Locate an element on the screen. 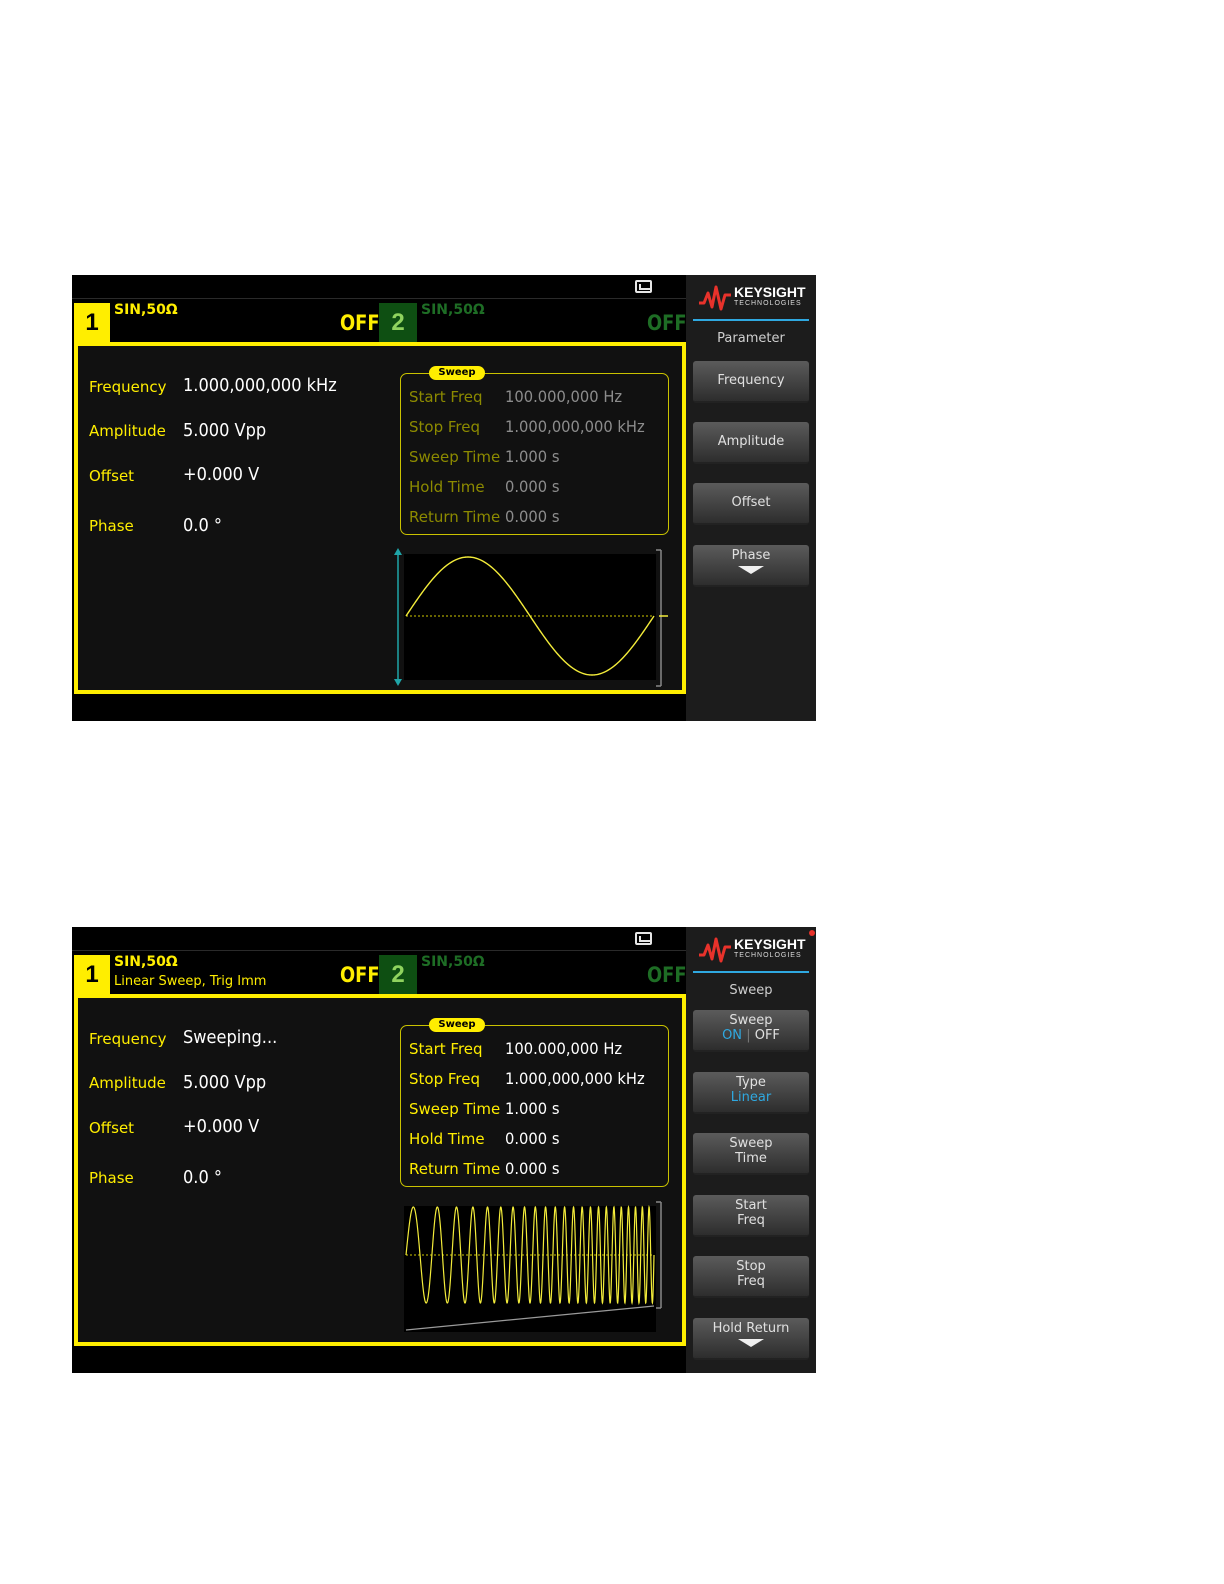 The height and width of the screenshot is (1584, 1224). amplitude-softkey: Amplitude is located at coordinates (751, 443).